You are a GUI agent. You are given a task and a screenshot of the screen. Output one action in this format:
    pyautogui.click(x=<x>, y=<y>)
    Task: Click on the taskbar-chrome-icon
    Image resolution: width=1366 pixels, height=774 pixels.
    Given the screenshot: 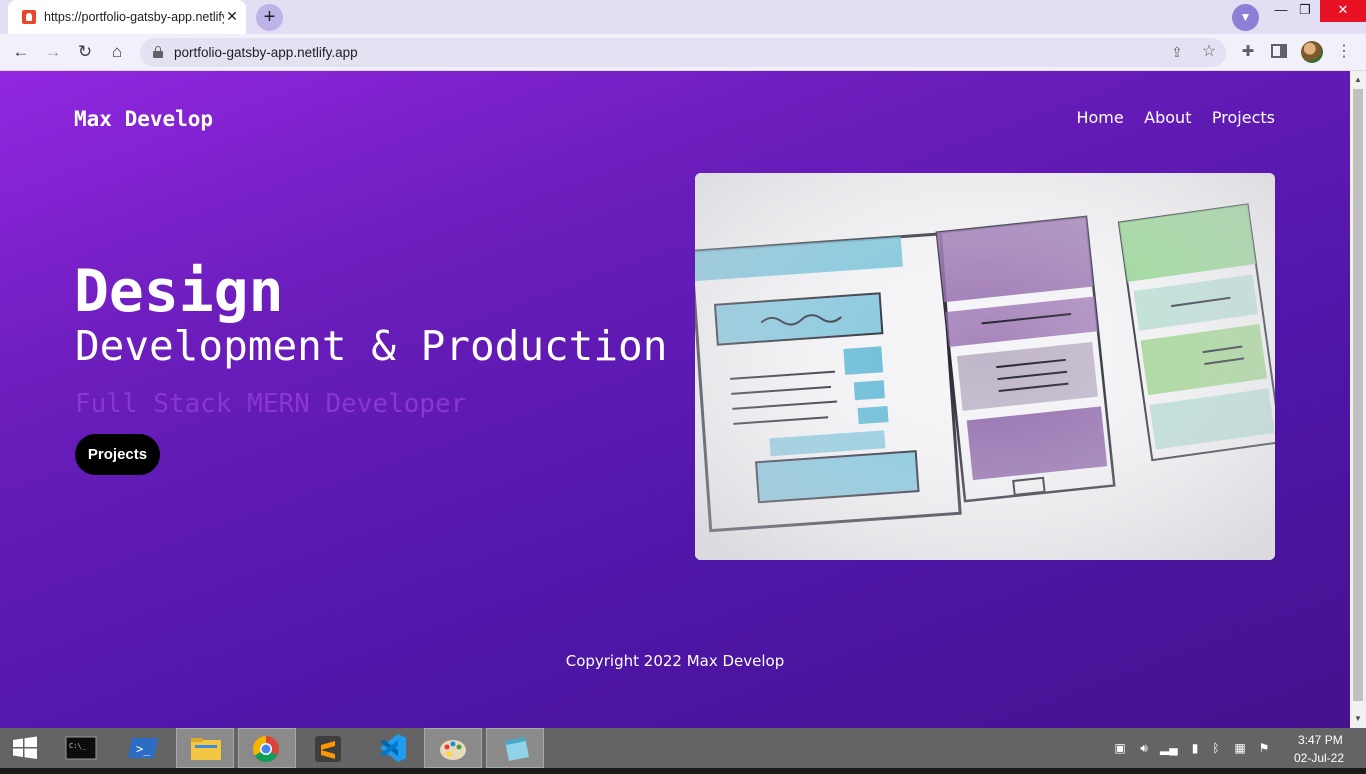 What is the action you would take?
    pyautogui.click(x=267, y=748)
    